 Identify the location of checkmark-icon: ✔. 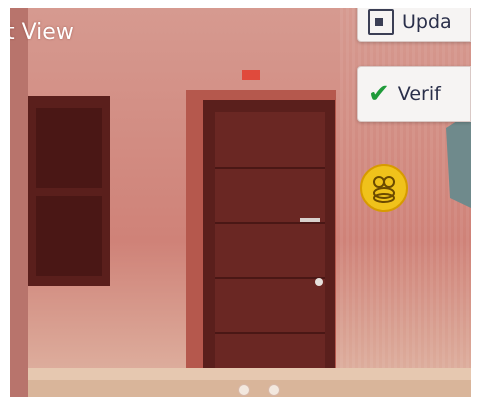
(379, 94).